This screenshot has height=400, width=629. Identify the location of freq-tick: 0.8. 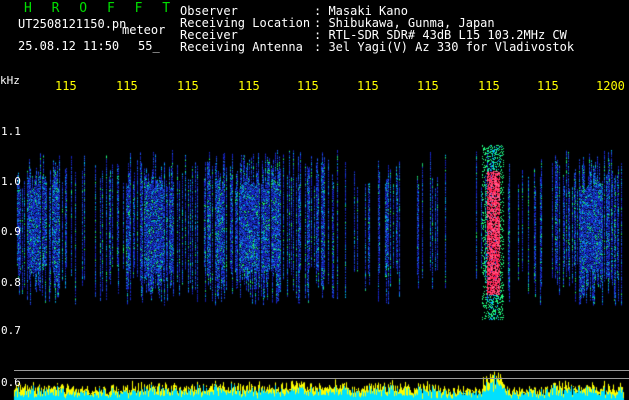
(11, 282).